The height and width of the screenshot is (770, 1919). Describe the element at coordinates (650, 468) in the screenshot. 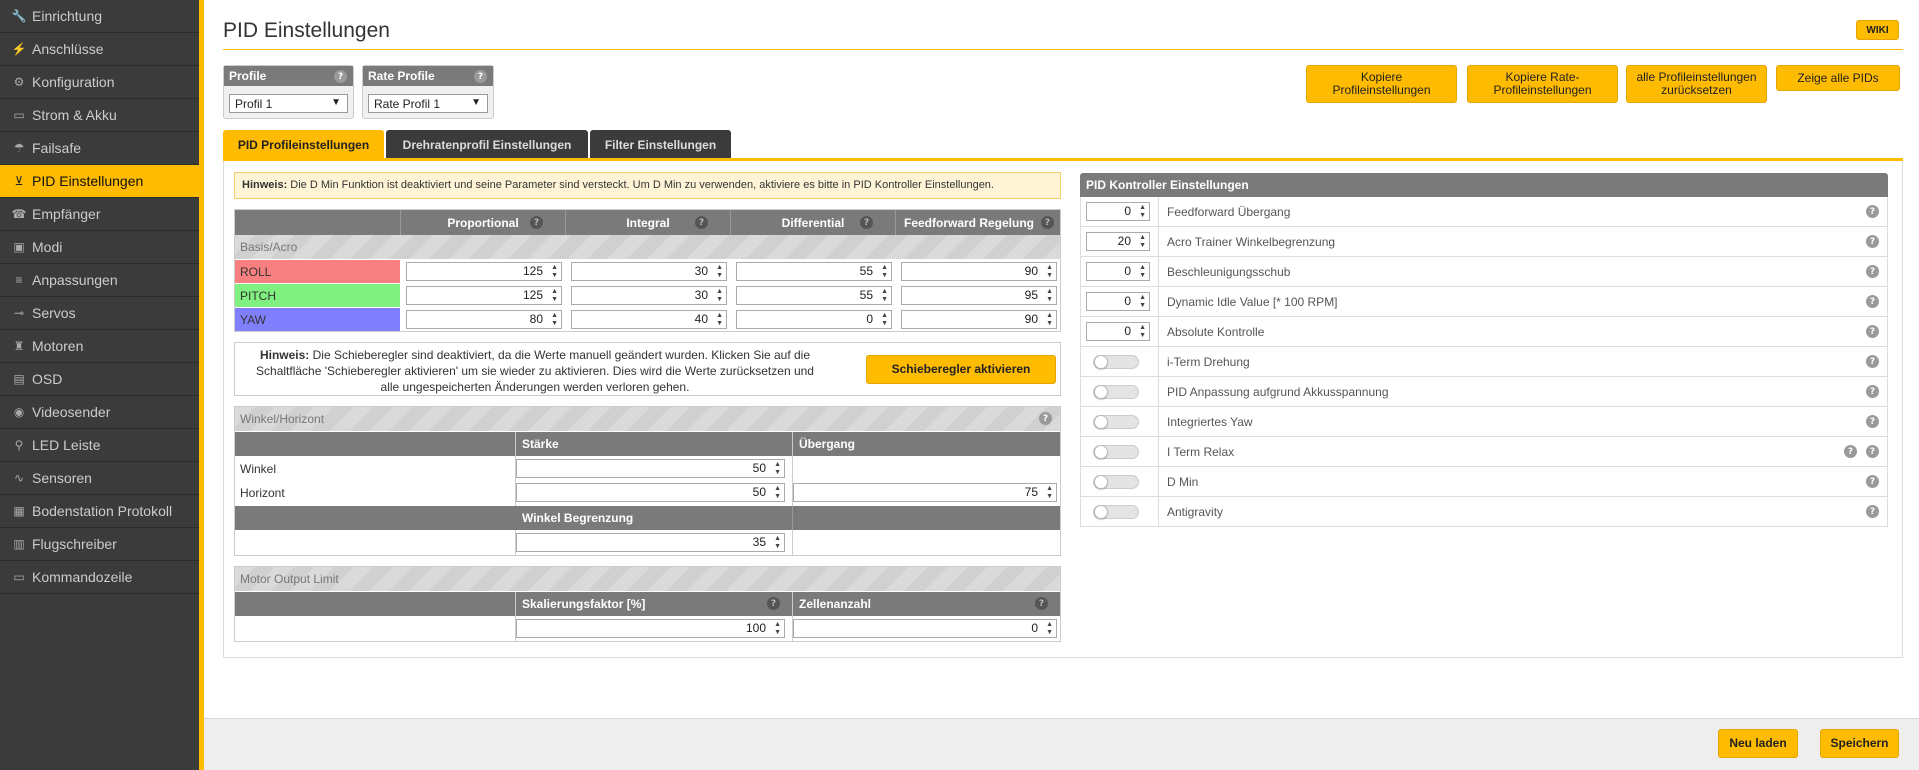

I see `angle-strength-input: 50 ▲ ▼` at that location.